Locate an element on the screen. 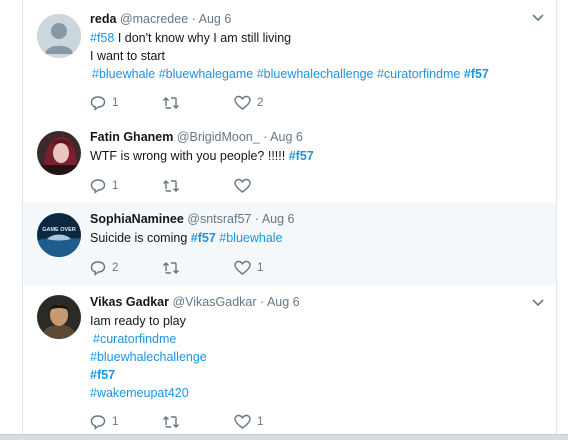  tweet-actions: 1 is located at coordinates (198, 186).